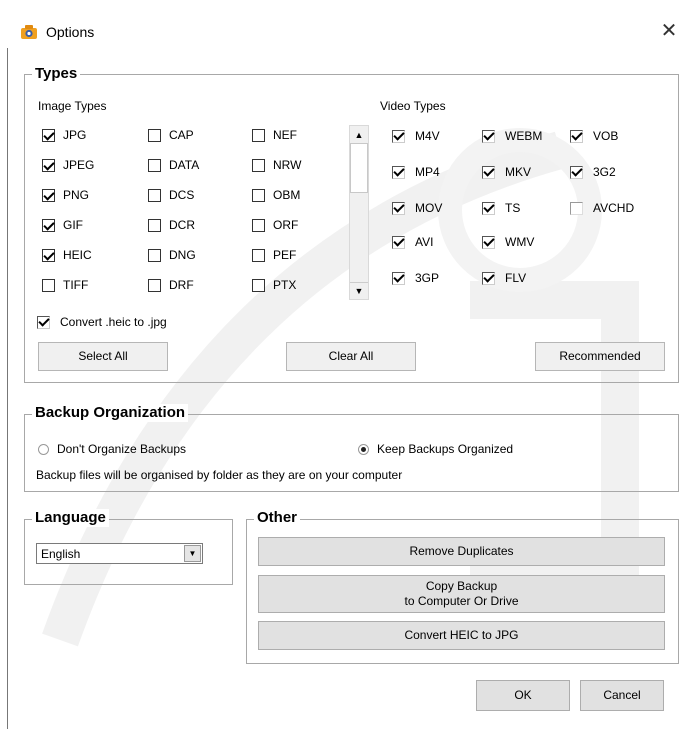 The width and height of the screenshot is (683, 729). What do you see at coordinates (523, 695) in the screenshot?
I see `ok-button: OK` at bounding box center [523, 695].